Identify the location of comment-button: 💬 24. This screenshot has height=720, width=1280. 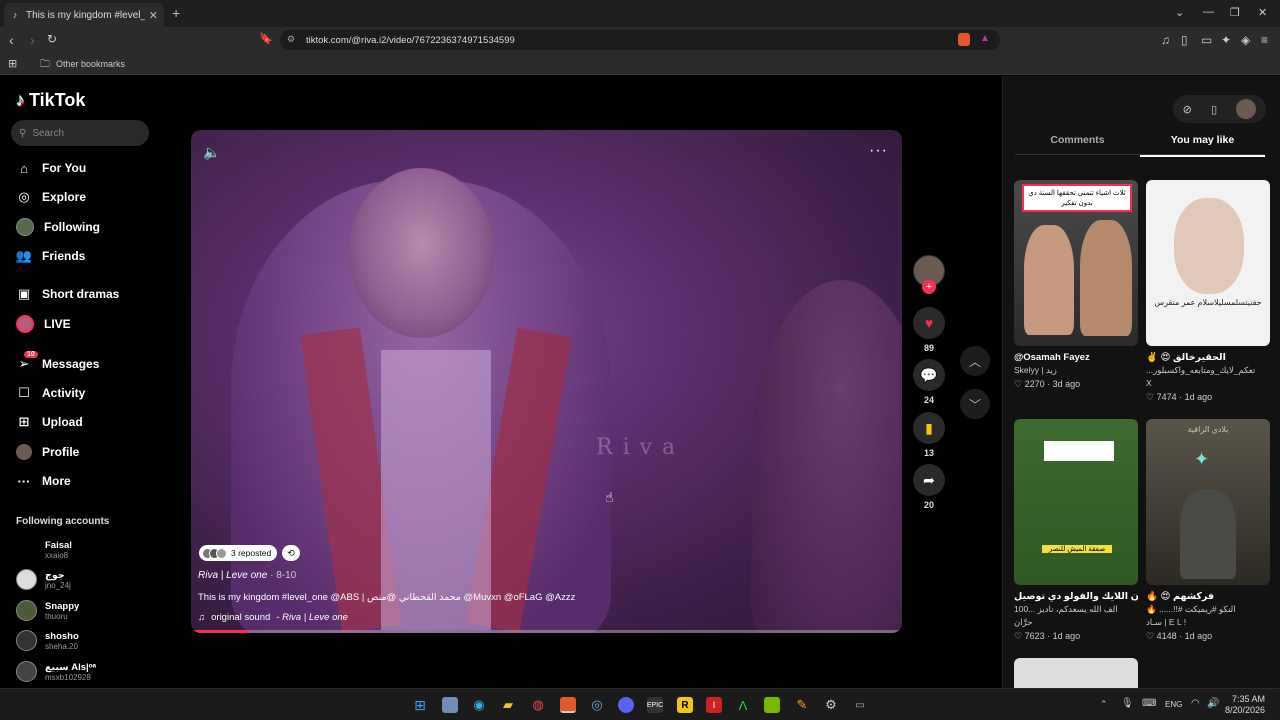
(929, 382).